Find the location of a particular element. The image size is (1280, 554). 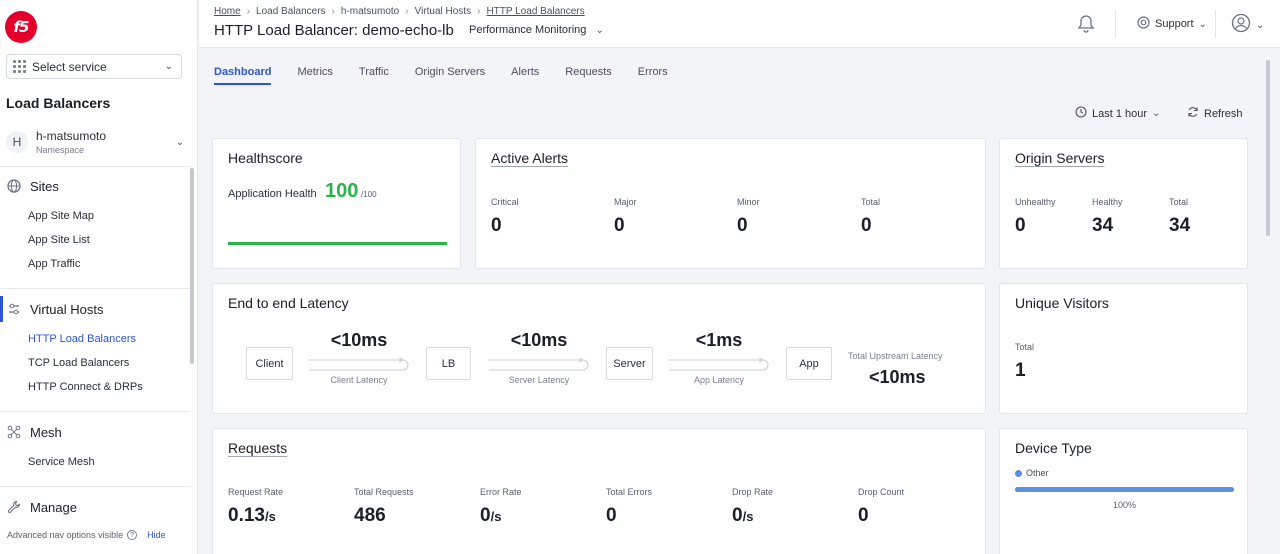

latency-node-client: Client is located at coordinates (269, 363).